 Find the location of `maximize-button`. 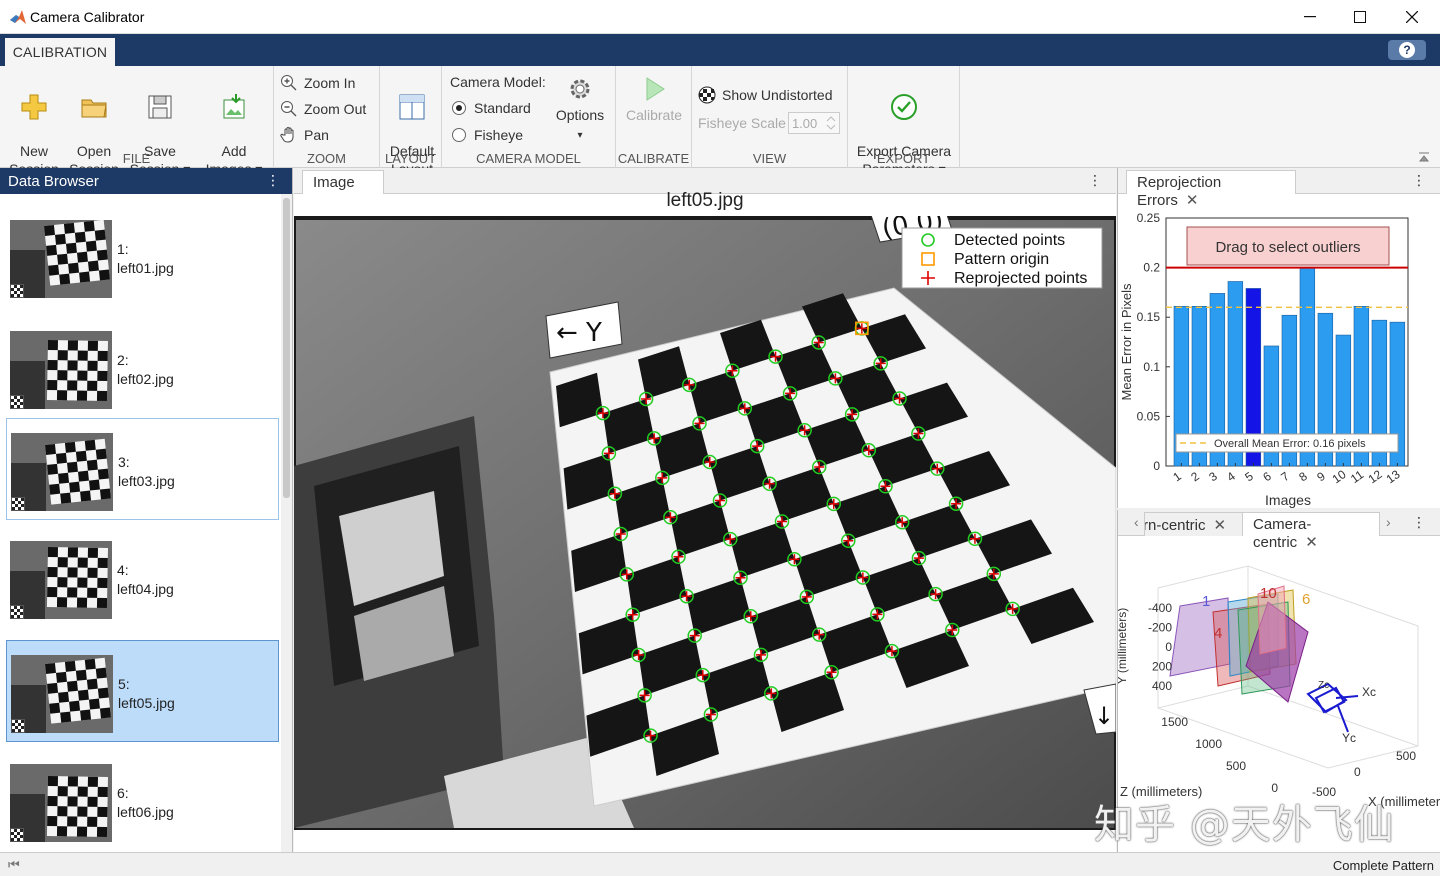

maximize-button is located at coordinates (1360, 17).